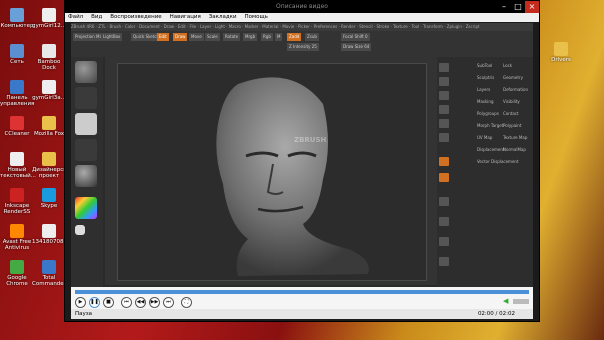  Describe the element at coordinates (49, 273) in the screenshot. I see `desktop-icon: Total Commander` at that location.